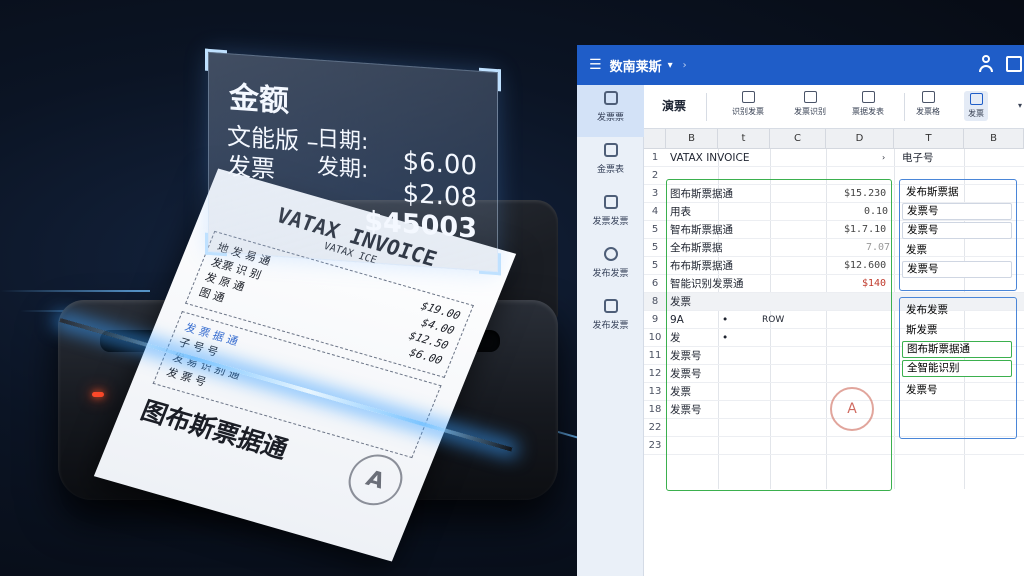  I want to click on document-icon, so click(610, 150).